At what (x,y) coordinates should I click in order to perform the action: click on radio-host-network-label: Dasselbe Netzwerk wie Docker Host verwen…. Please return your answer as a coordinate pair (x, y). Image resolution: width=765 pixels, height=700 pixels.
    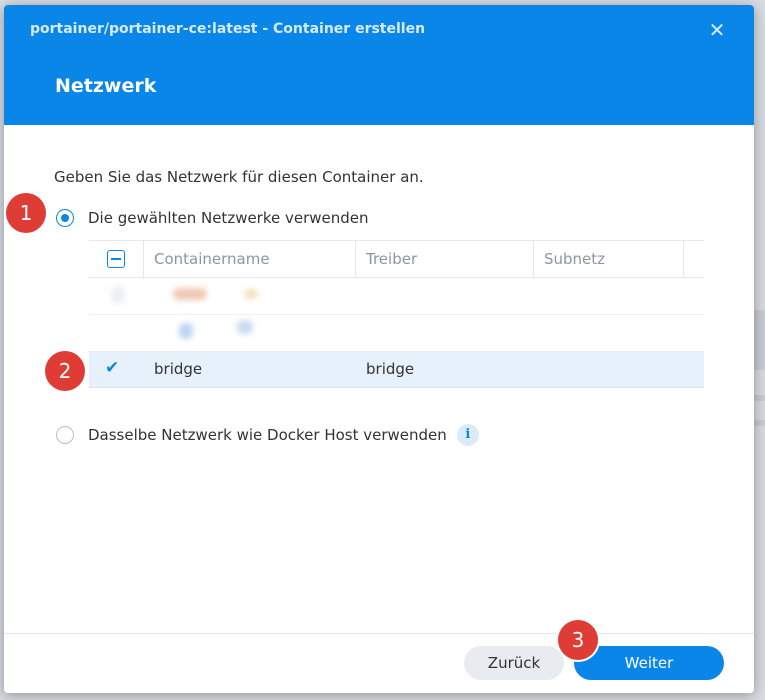
    Looking at the image, I should click on (267, 435).